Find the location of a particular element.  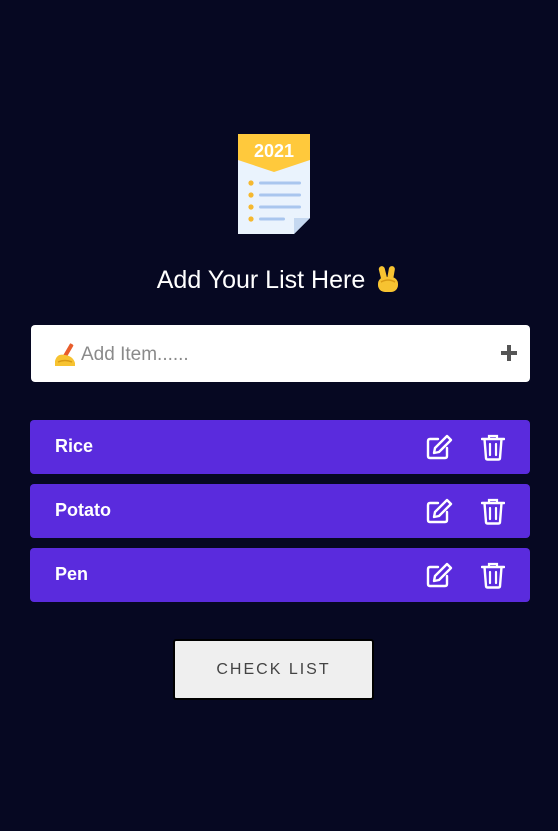

list-item-label: Rice is located at coordinates (74, 446).